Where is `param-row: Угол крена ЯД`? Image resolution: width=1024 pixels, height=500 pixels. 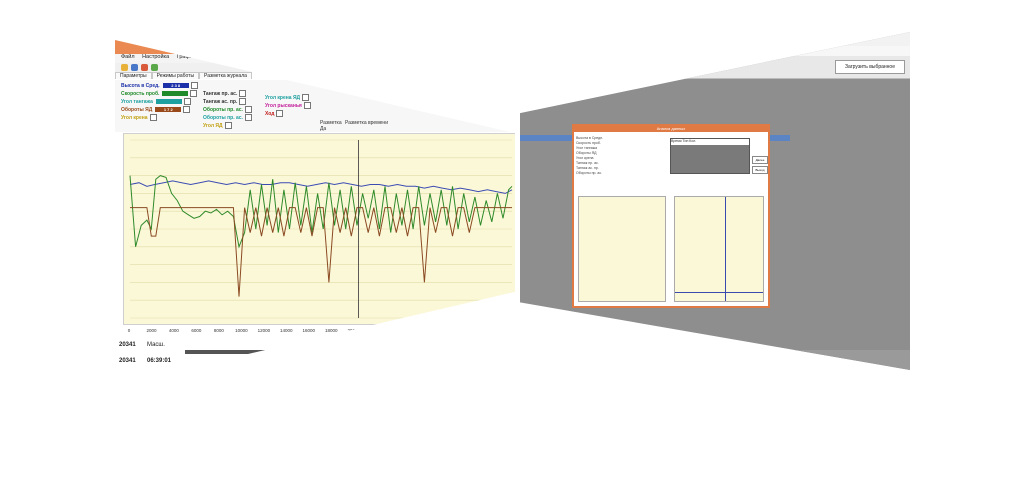 param-row: Угол крена ЯД is located at coordinates (287, 97).